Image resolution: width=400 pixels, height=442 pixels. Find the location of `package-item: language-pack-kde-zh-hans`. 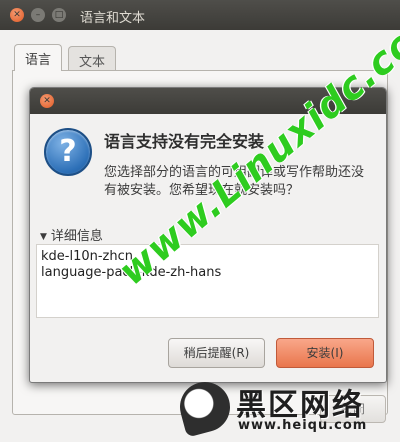

package-item: language-pack-kde-zh-hans is located at coordinates (131, 272).